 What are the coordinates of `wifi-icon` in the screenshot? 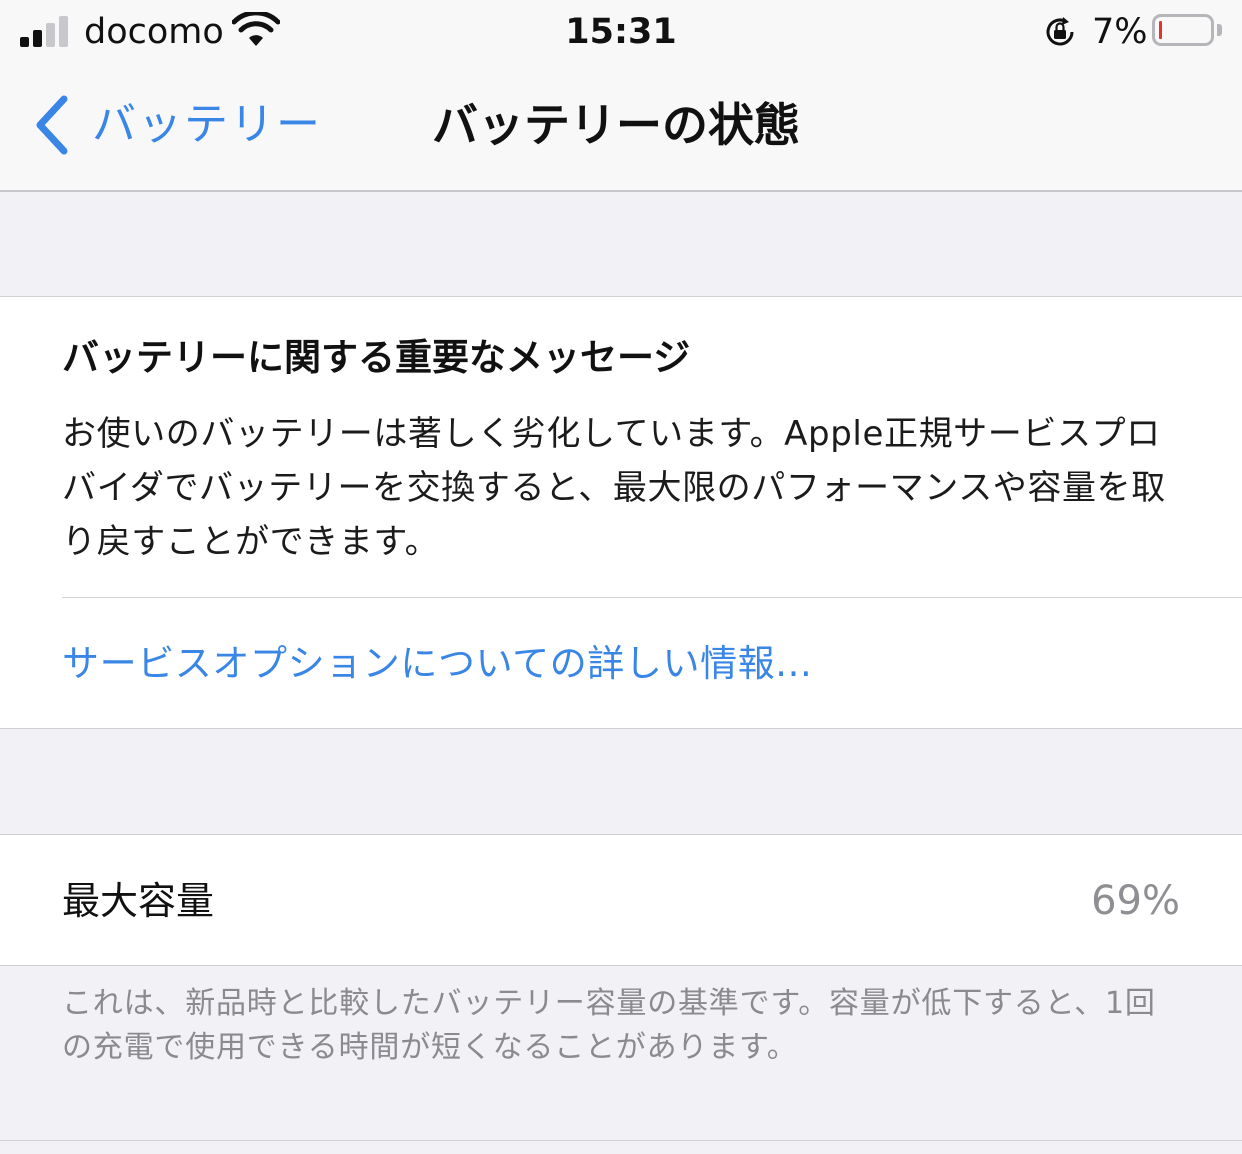 It's located at (256, 29).